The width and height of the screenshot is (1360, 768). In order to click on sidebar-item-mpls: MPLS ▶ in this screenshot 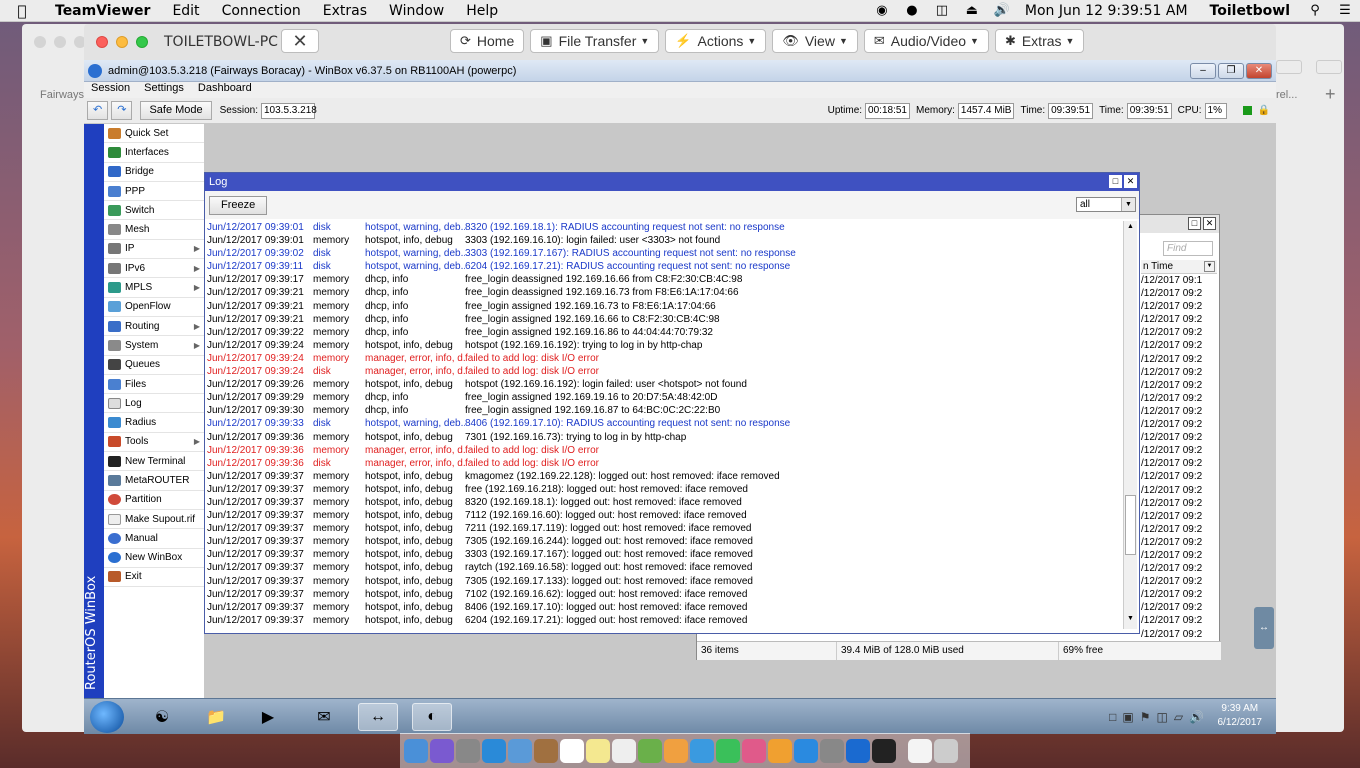, I will do `click(154, 288)`.